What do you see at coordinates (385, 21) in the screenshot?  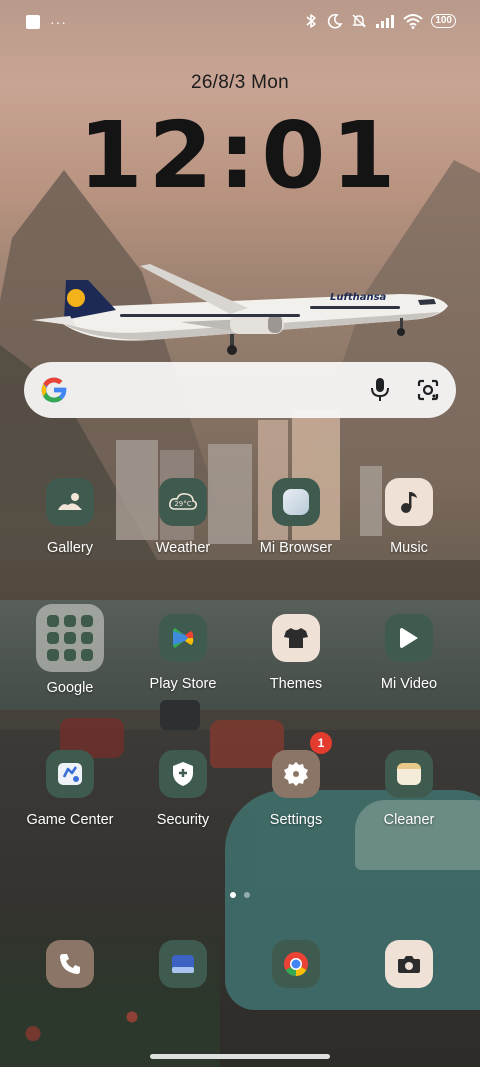 I see `signal-icon` at bounding box center [385, 21].